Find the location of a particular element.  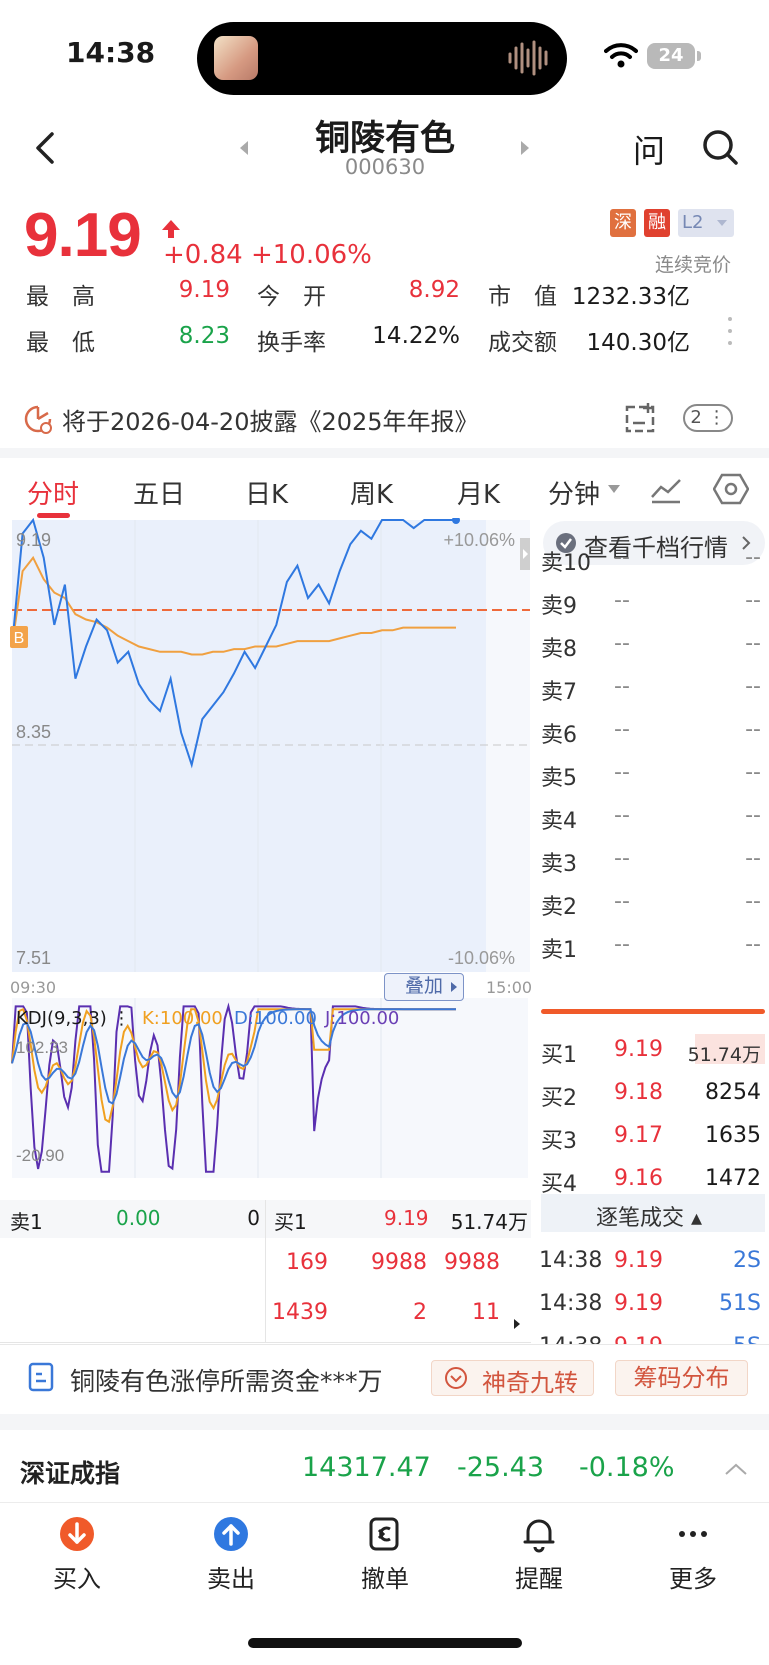

cancel-order-button: 撤单 is located at coordinates (385, 1554).